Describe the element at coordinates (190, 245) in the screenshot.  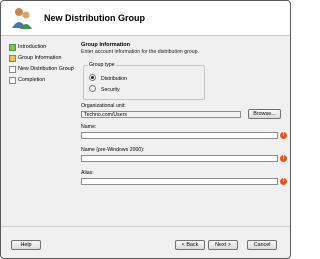
I see `back-button: < Back` at that location.